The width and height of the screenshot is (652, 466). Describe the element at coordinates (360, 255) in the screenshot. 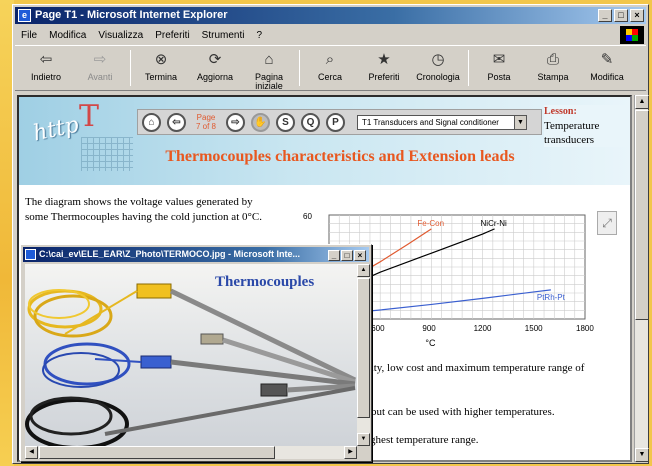

I see `popup-close-button: ×` at that location.